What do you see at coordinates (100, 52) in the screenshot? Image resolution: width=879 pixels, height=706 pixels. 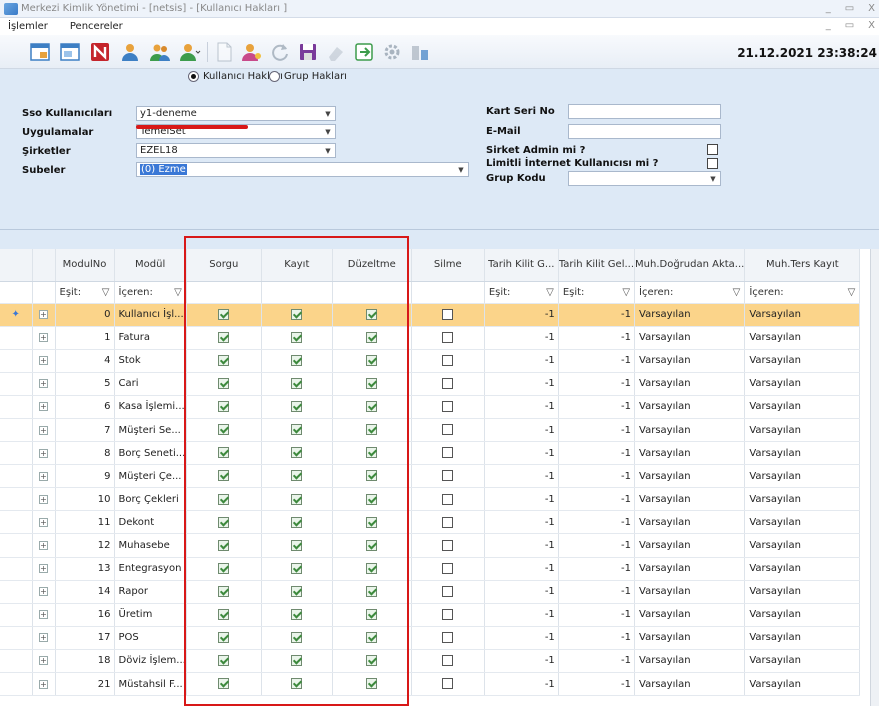 I see `netsis-icon` at bounding box center [100, 52].